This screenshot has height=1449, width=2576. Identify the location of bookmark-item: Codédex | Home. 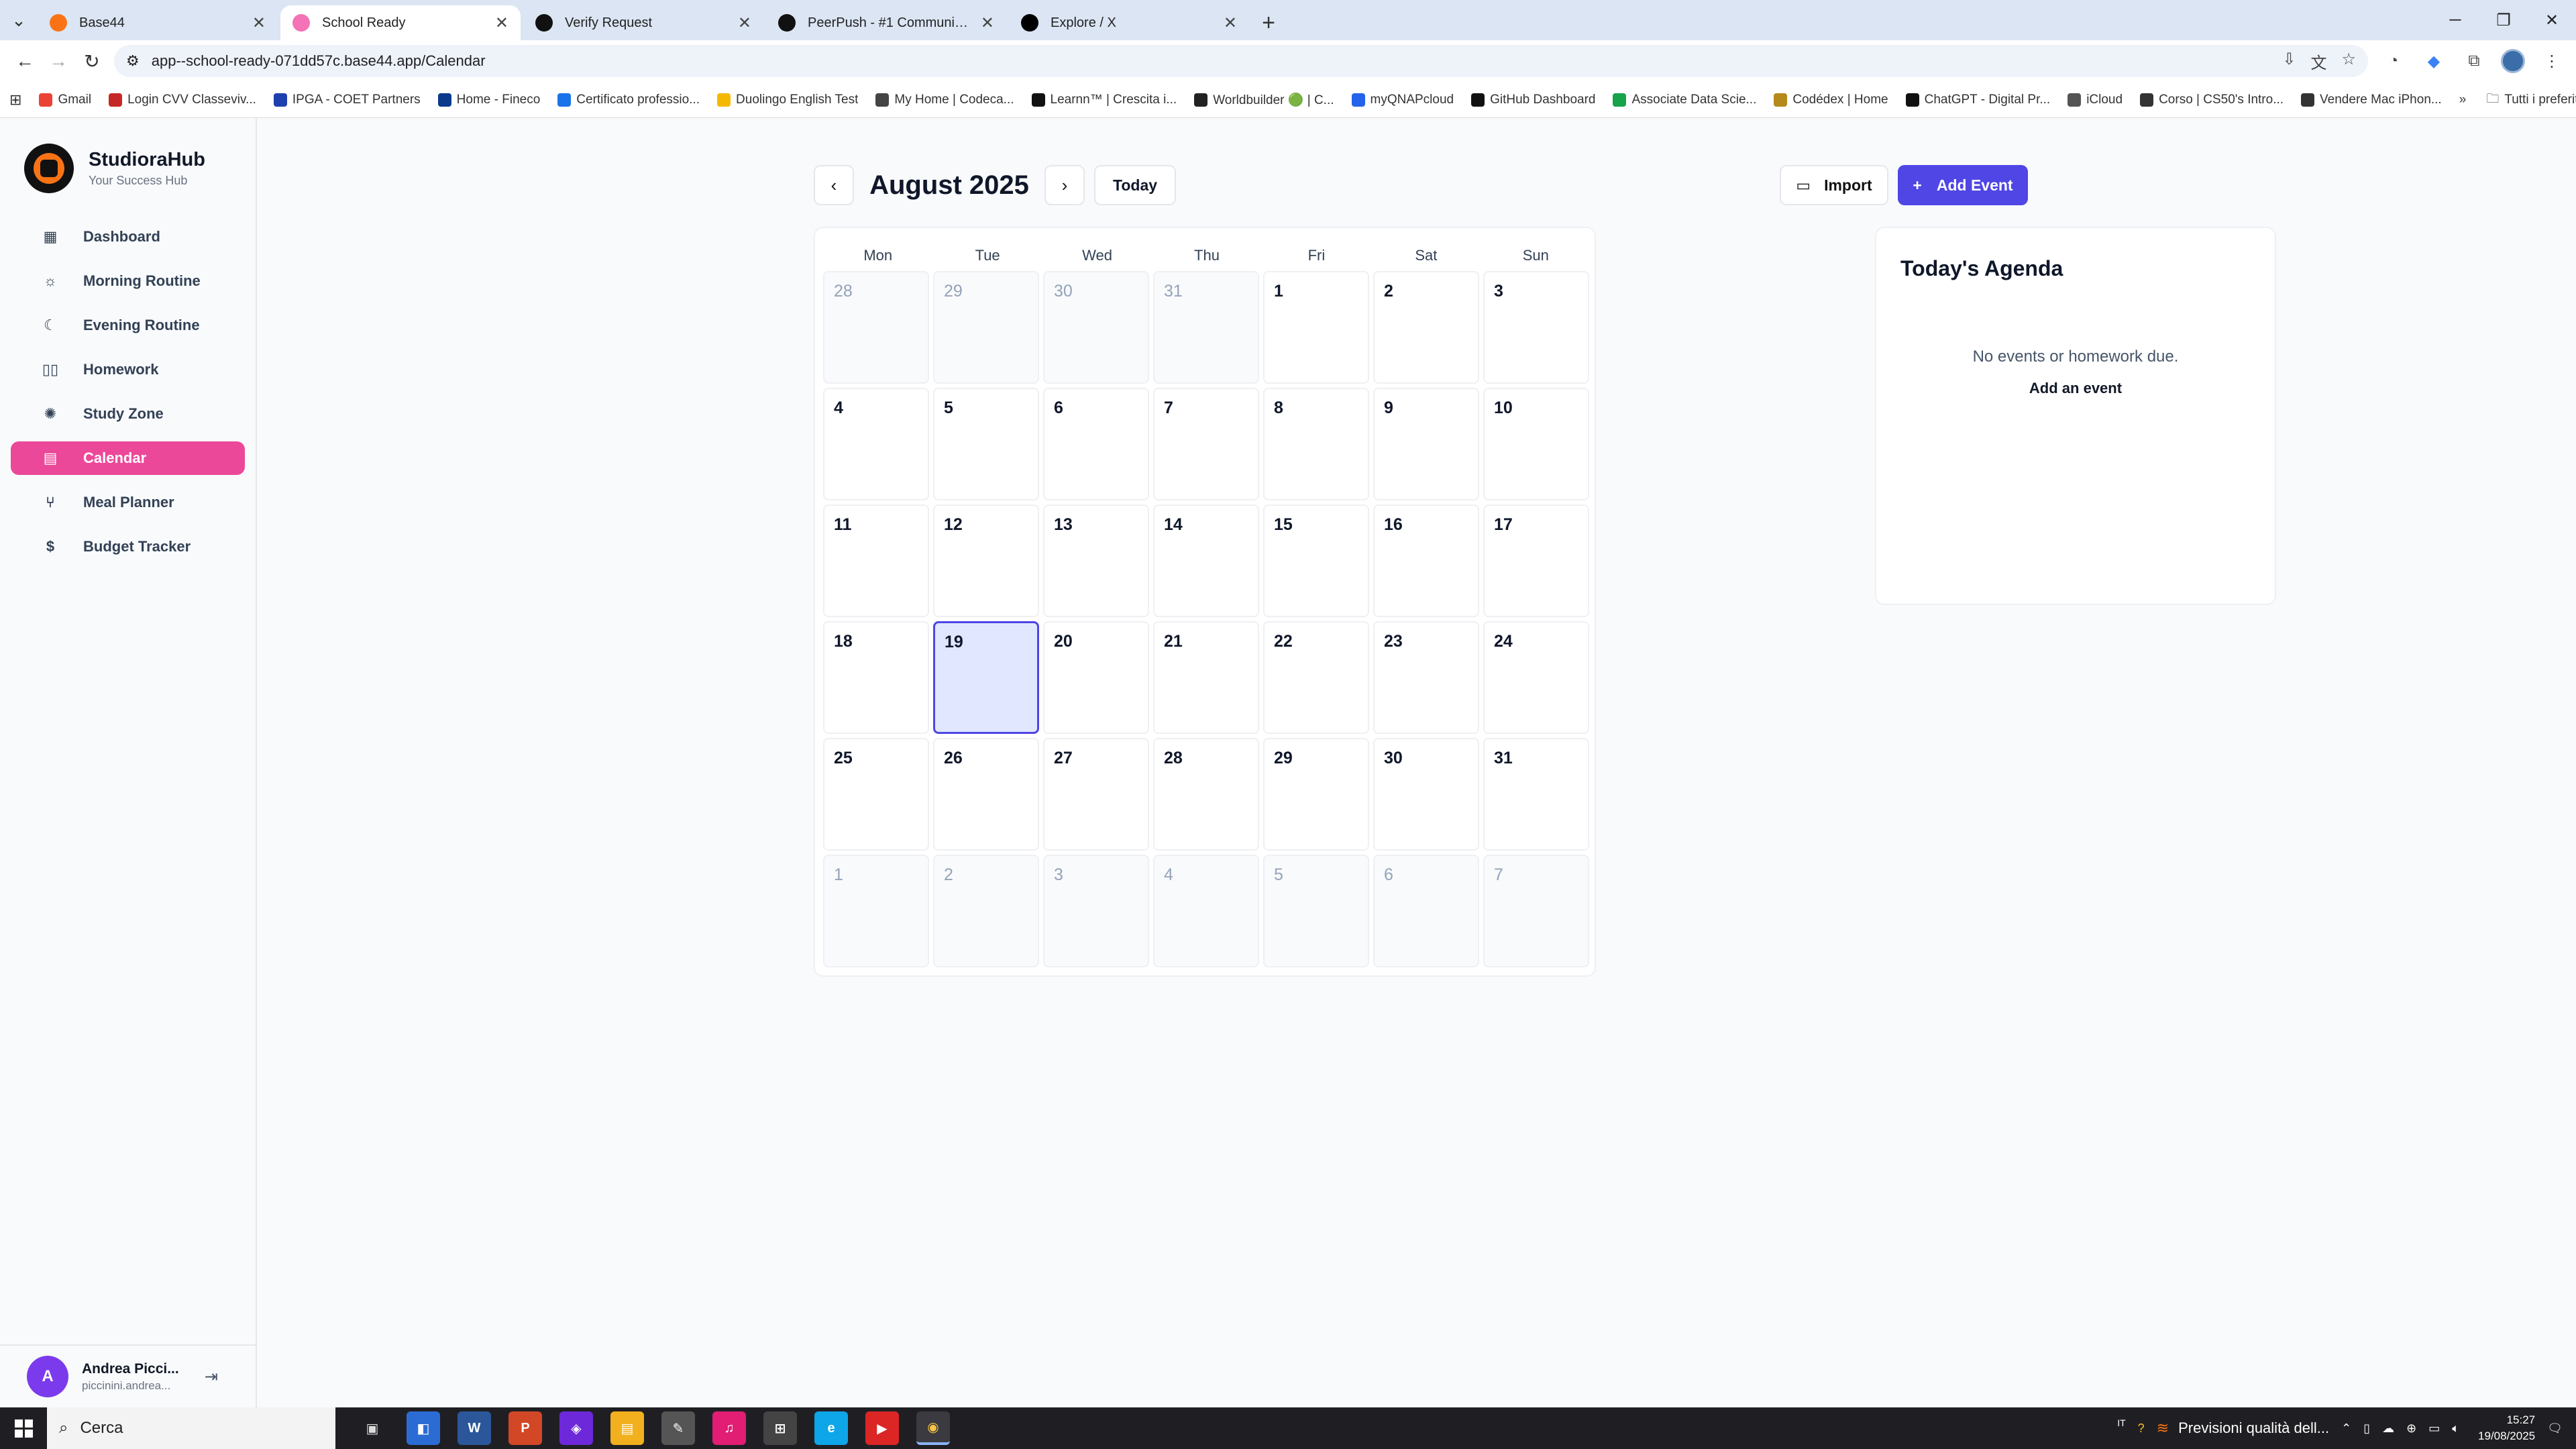
(1831, 100).